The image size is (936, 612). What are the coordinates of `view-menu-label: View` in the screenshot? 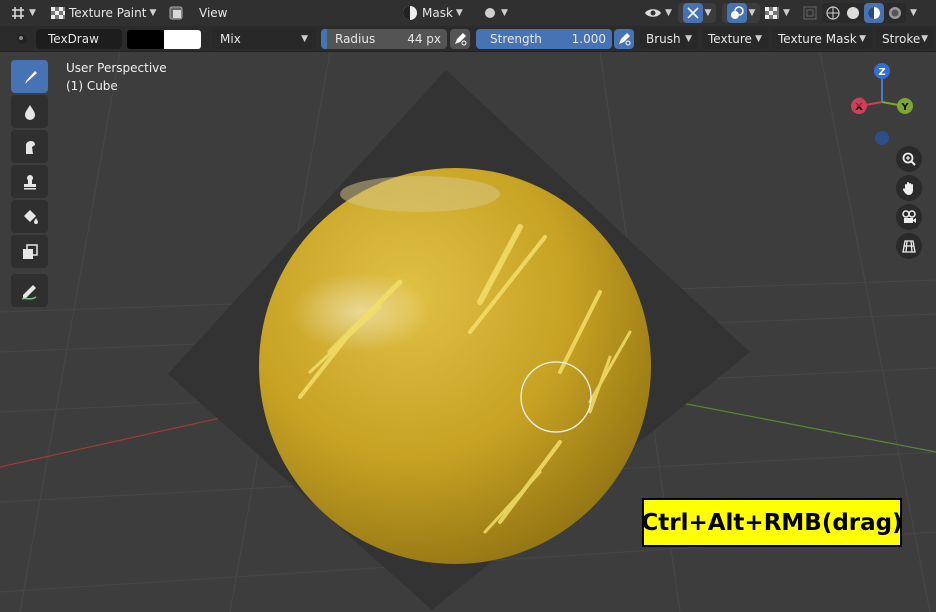 It's located at (213, 13).